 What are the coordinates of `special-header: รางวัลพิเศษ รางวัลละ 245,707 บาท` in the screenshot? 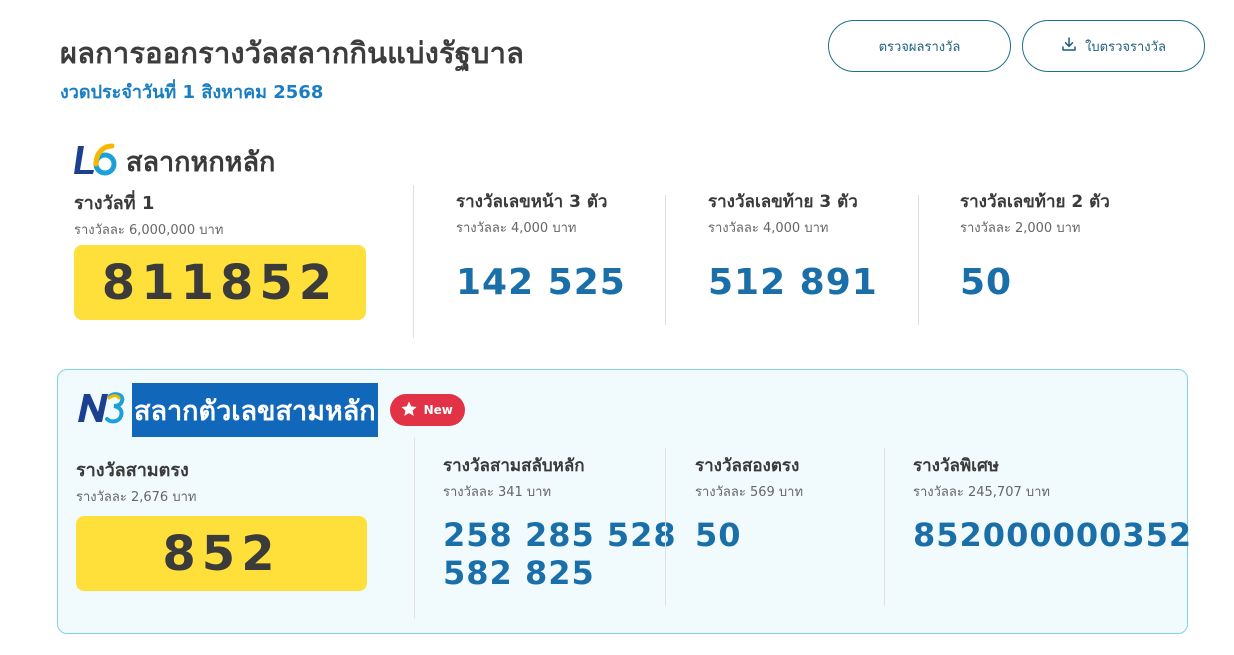 It's located at (981, 477).